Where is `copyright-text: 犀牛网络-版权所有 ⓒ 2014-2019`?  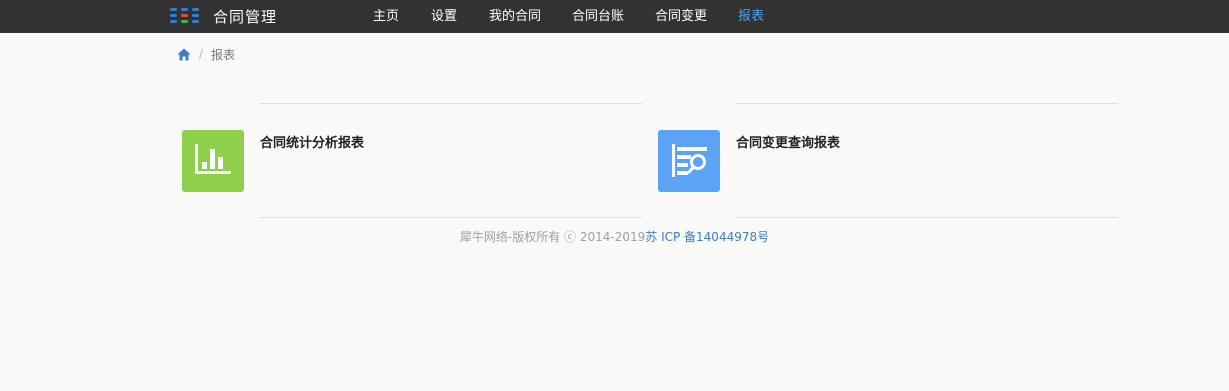
copyright-text: 犀牛网络-版权所有 ⓒ 2014-2019 is located at coordinates (552, 237).